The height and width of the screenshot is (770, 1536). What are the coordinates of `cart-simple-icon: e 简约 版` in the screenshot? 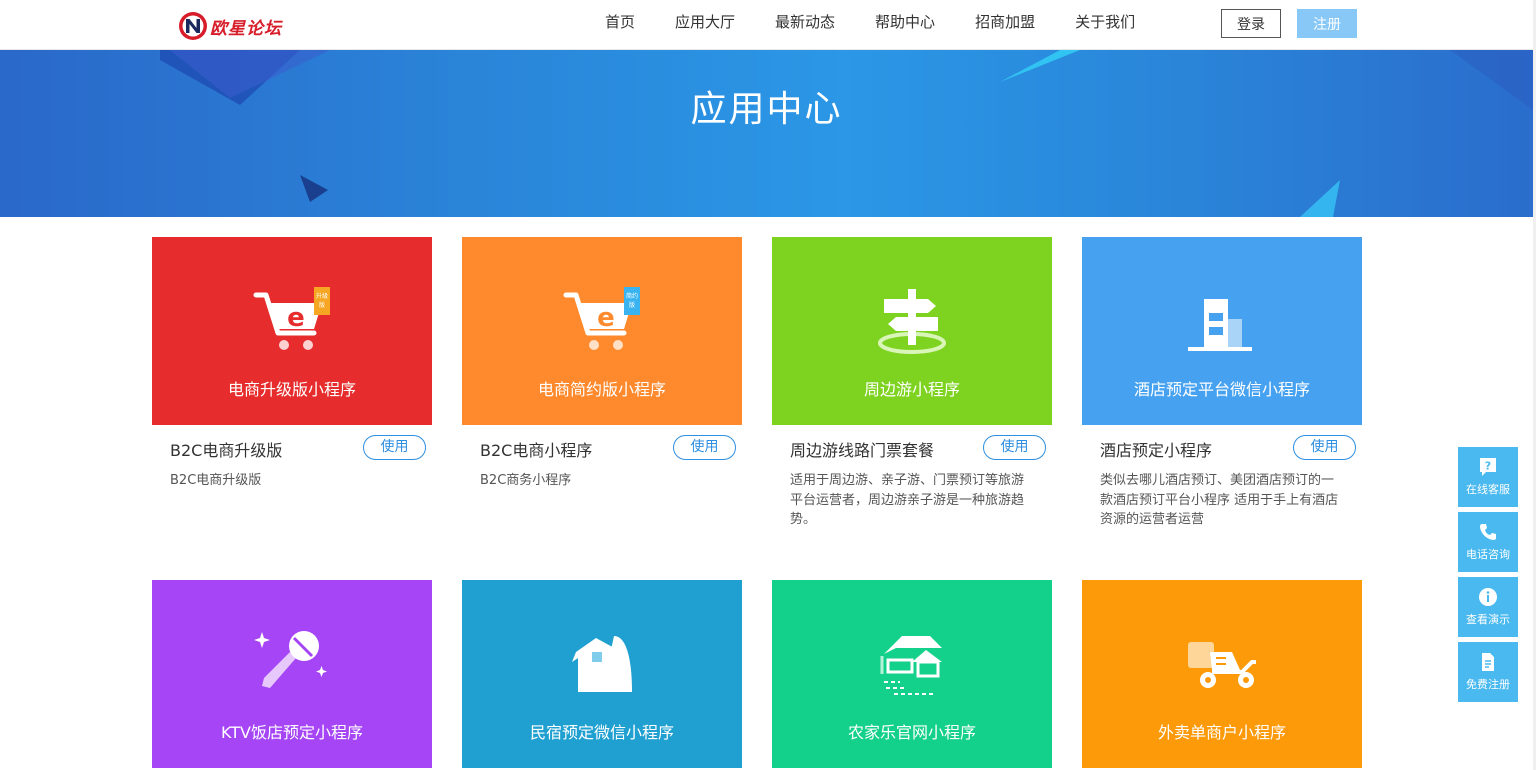 It's located at (601, 318).